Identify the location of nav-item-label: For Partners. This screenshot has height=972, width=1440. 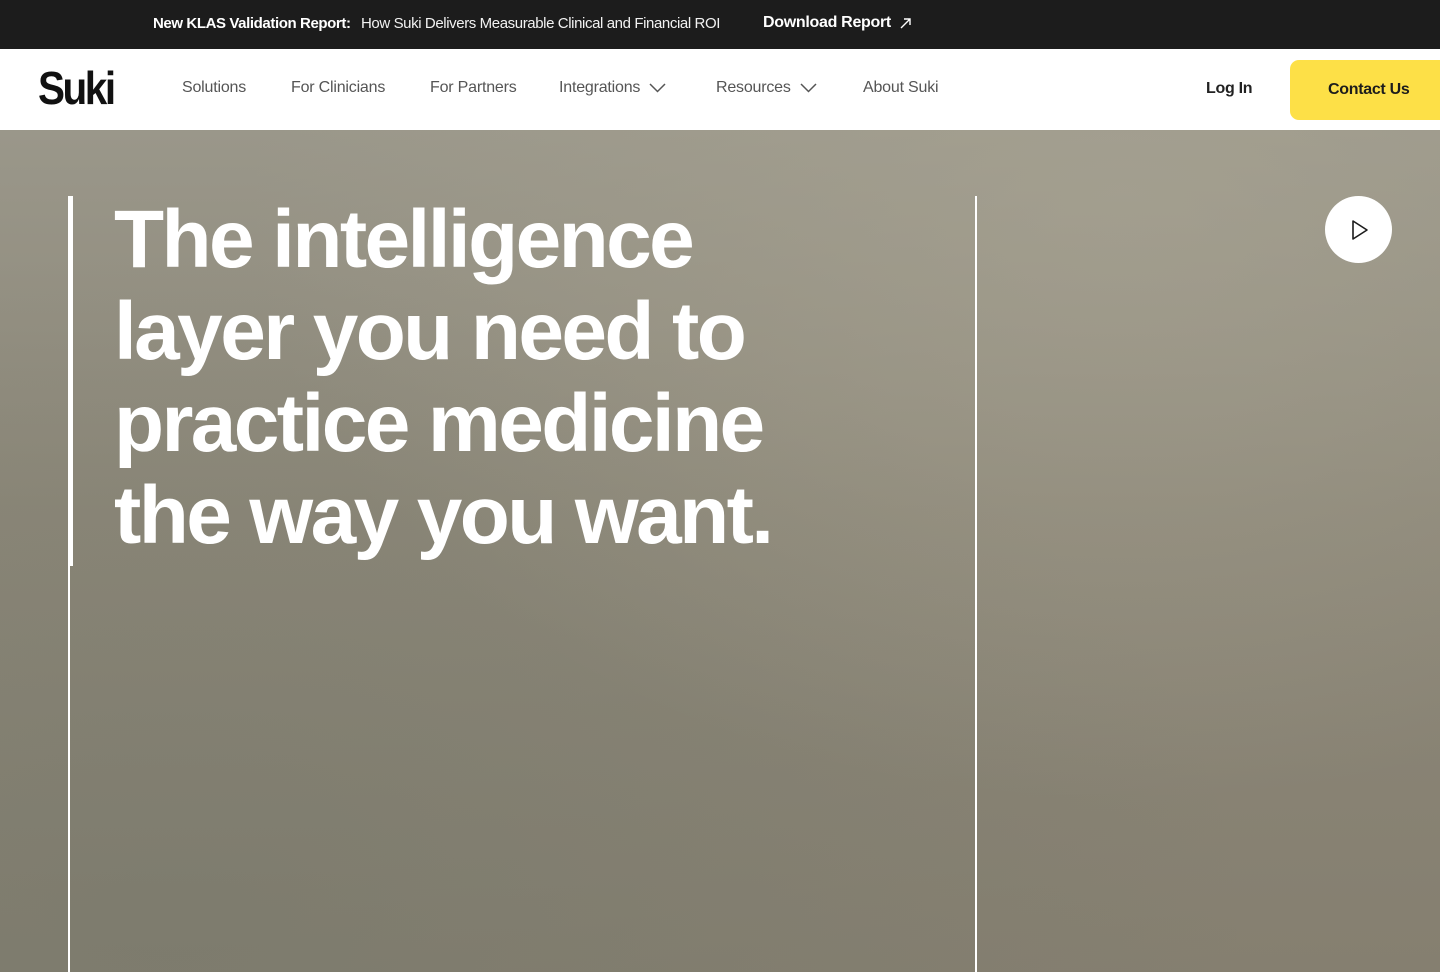
(473, 87).